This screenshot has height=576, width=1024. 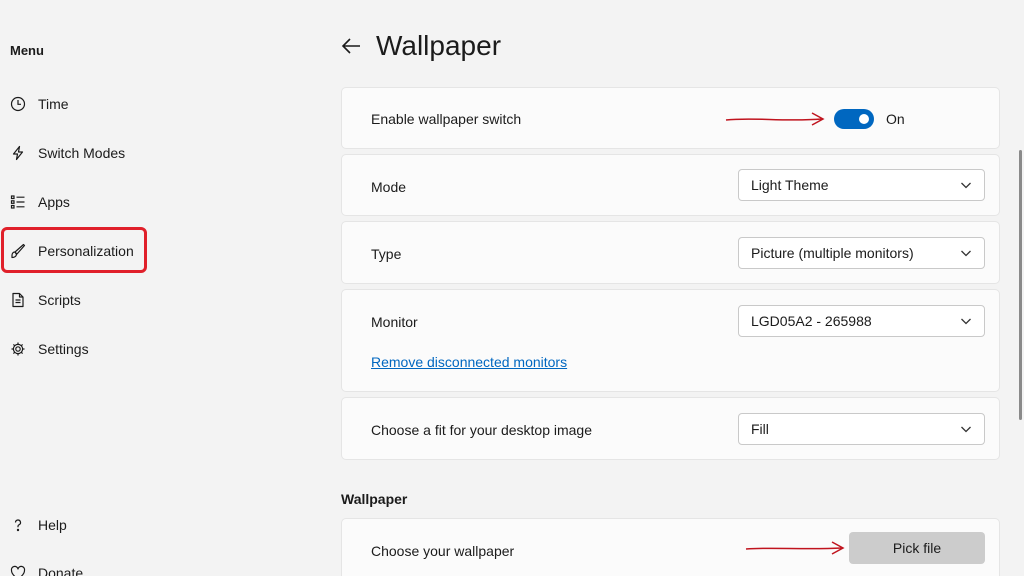 I want to click on gear-icon, so click(x=18, y=349).